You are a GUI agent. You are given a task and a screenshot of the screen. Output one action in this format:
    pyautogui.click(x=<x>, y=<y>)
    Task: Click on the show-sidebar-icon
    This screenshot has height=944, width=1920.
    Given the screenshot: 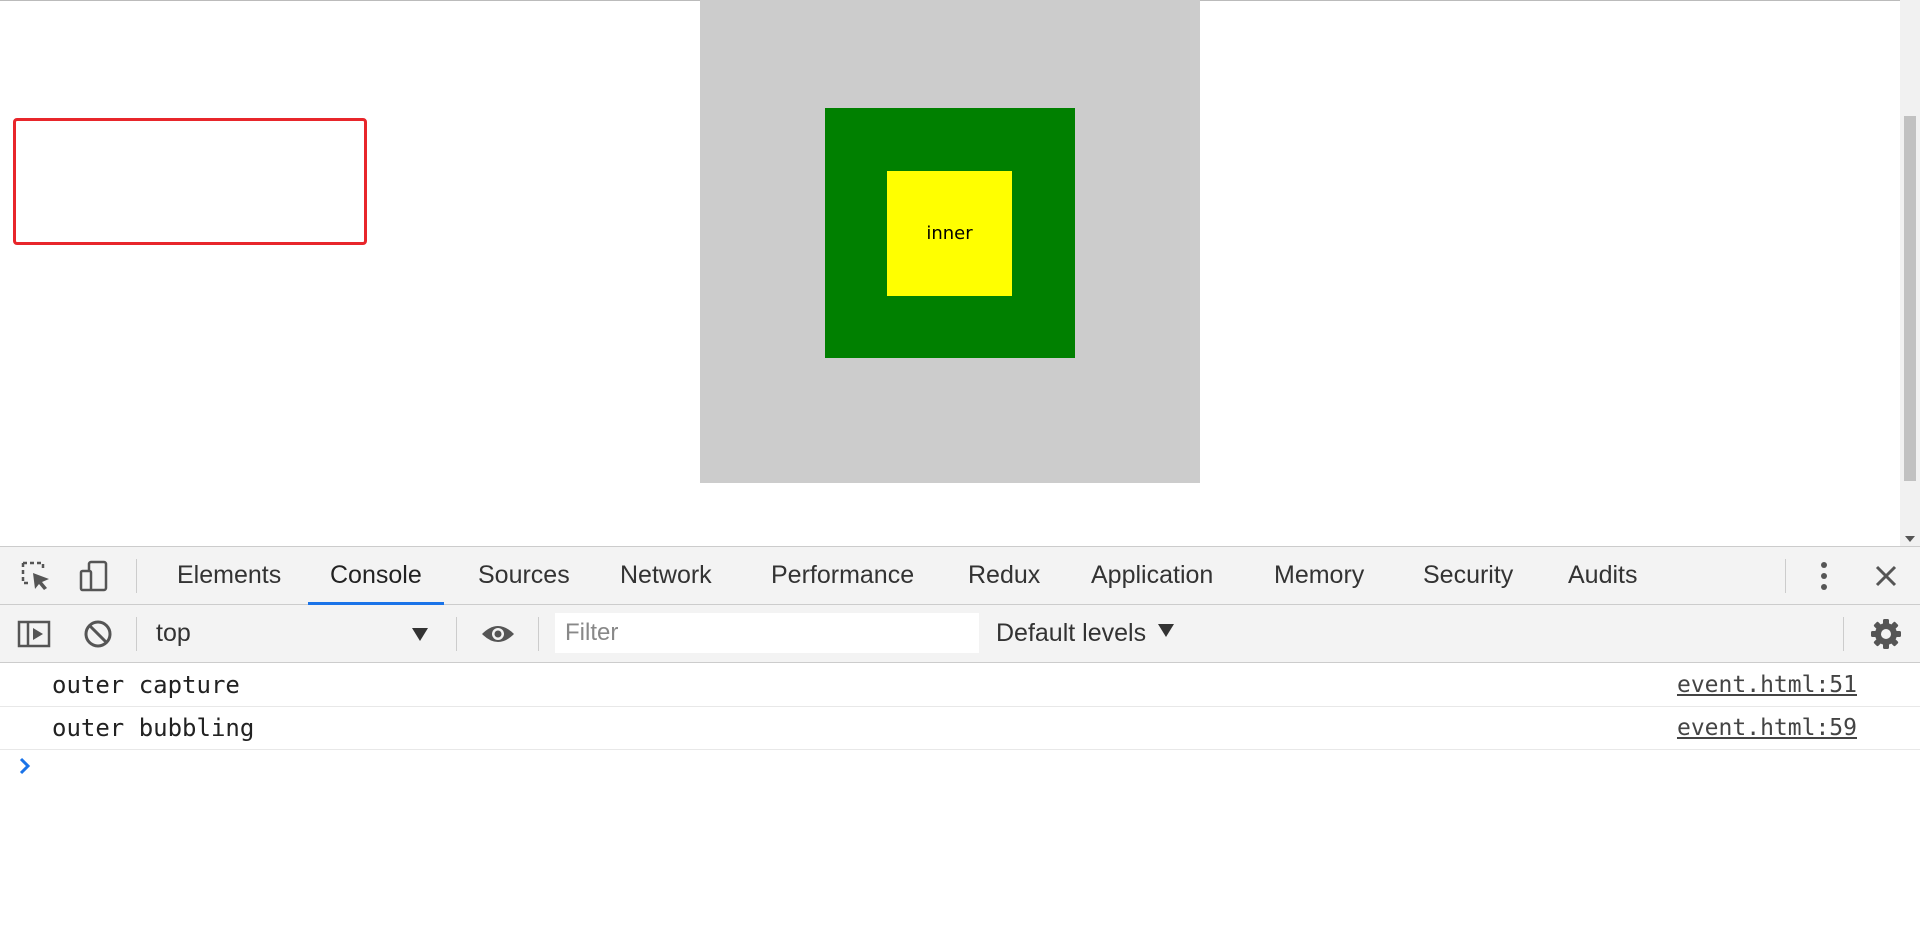 What is the action you would take?
    pyautogui.click(x=34, y=634)
    